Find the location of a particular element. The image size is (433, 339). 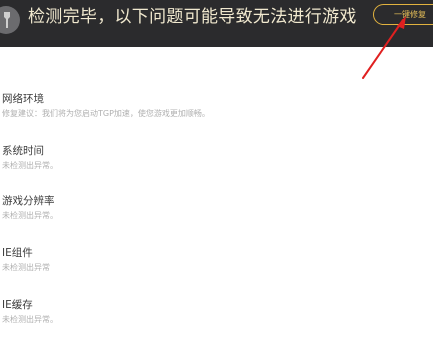

issue-item-ie-component: IE组件 未检测出异常 is located at coordinates (217, 260).